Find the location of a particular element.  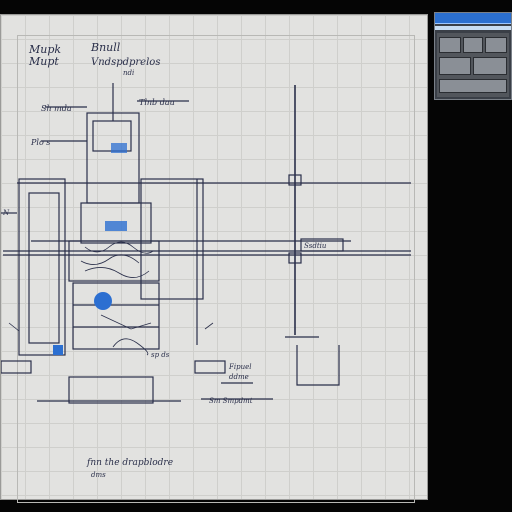

left-frame-inner is located at coordinates (44, 268).